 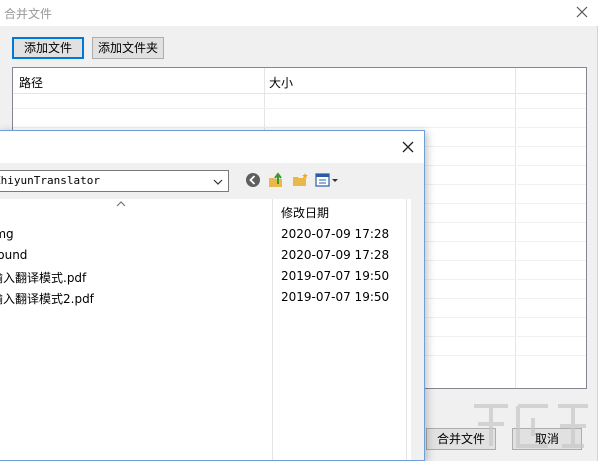 I want to click on column-header-date: 修改日期, so click(x=305, y=212).